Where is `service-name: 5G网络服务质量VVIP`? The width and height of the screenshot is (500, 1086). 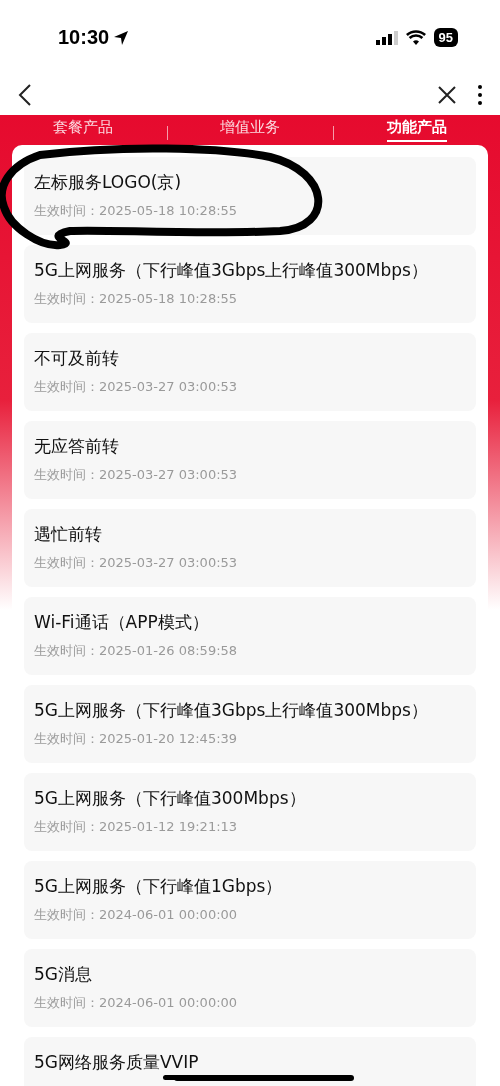 service-name: 5G网络服务质量VVIP is located at coordinates (116, 1062).